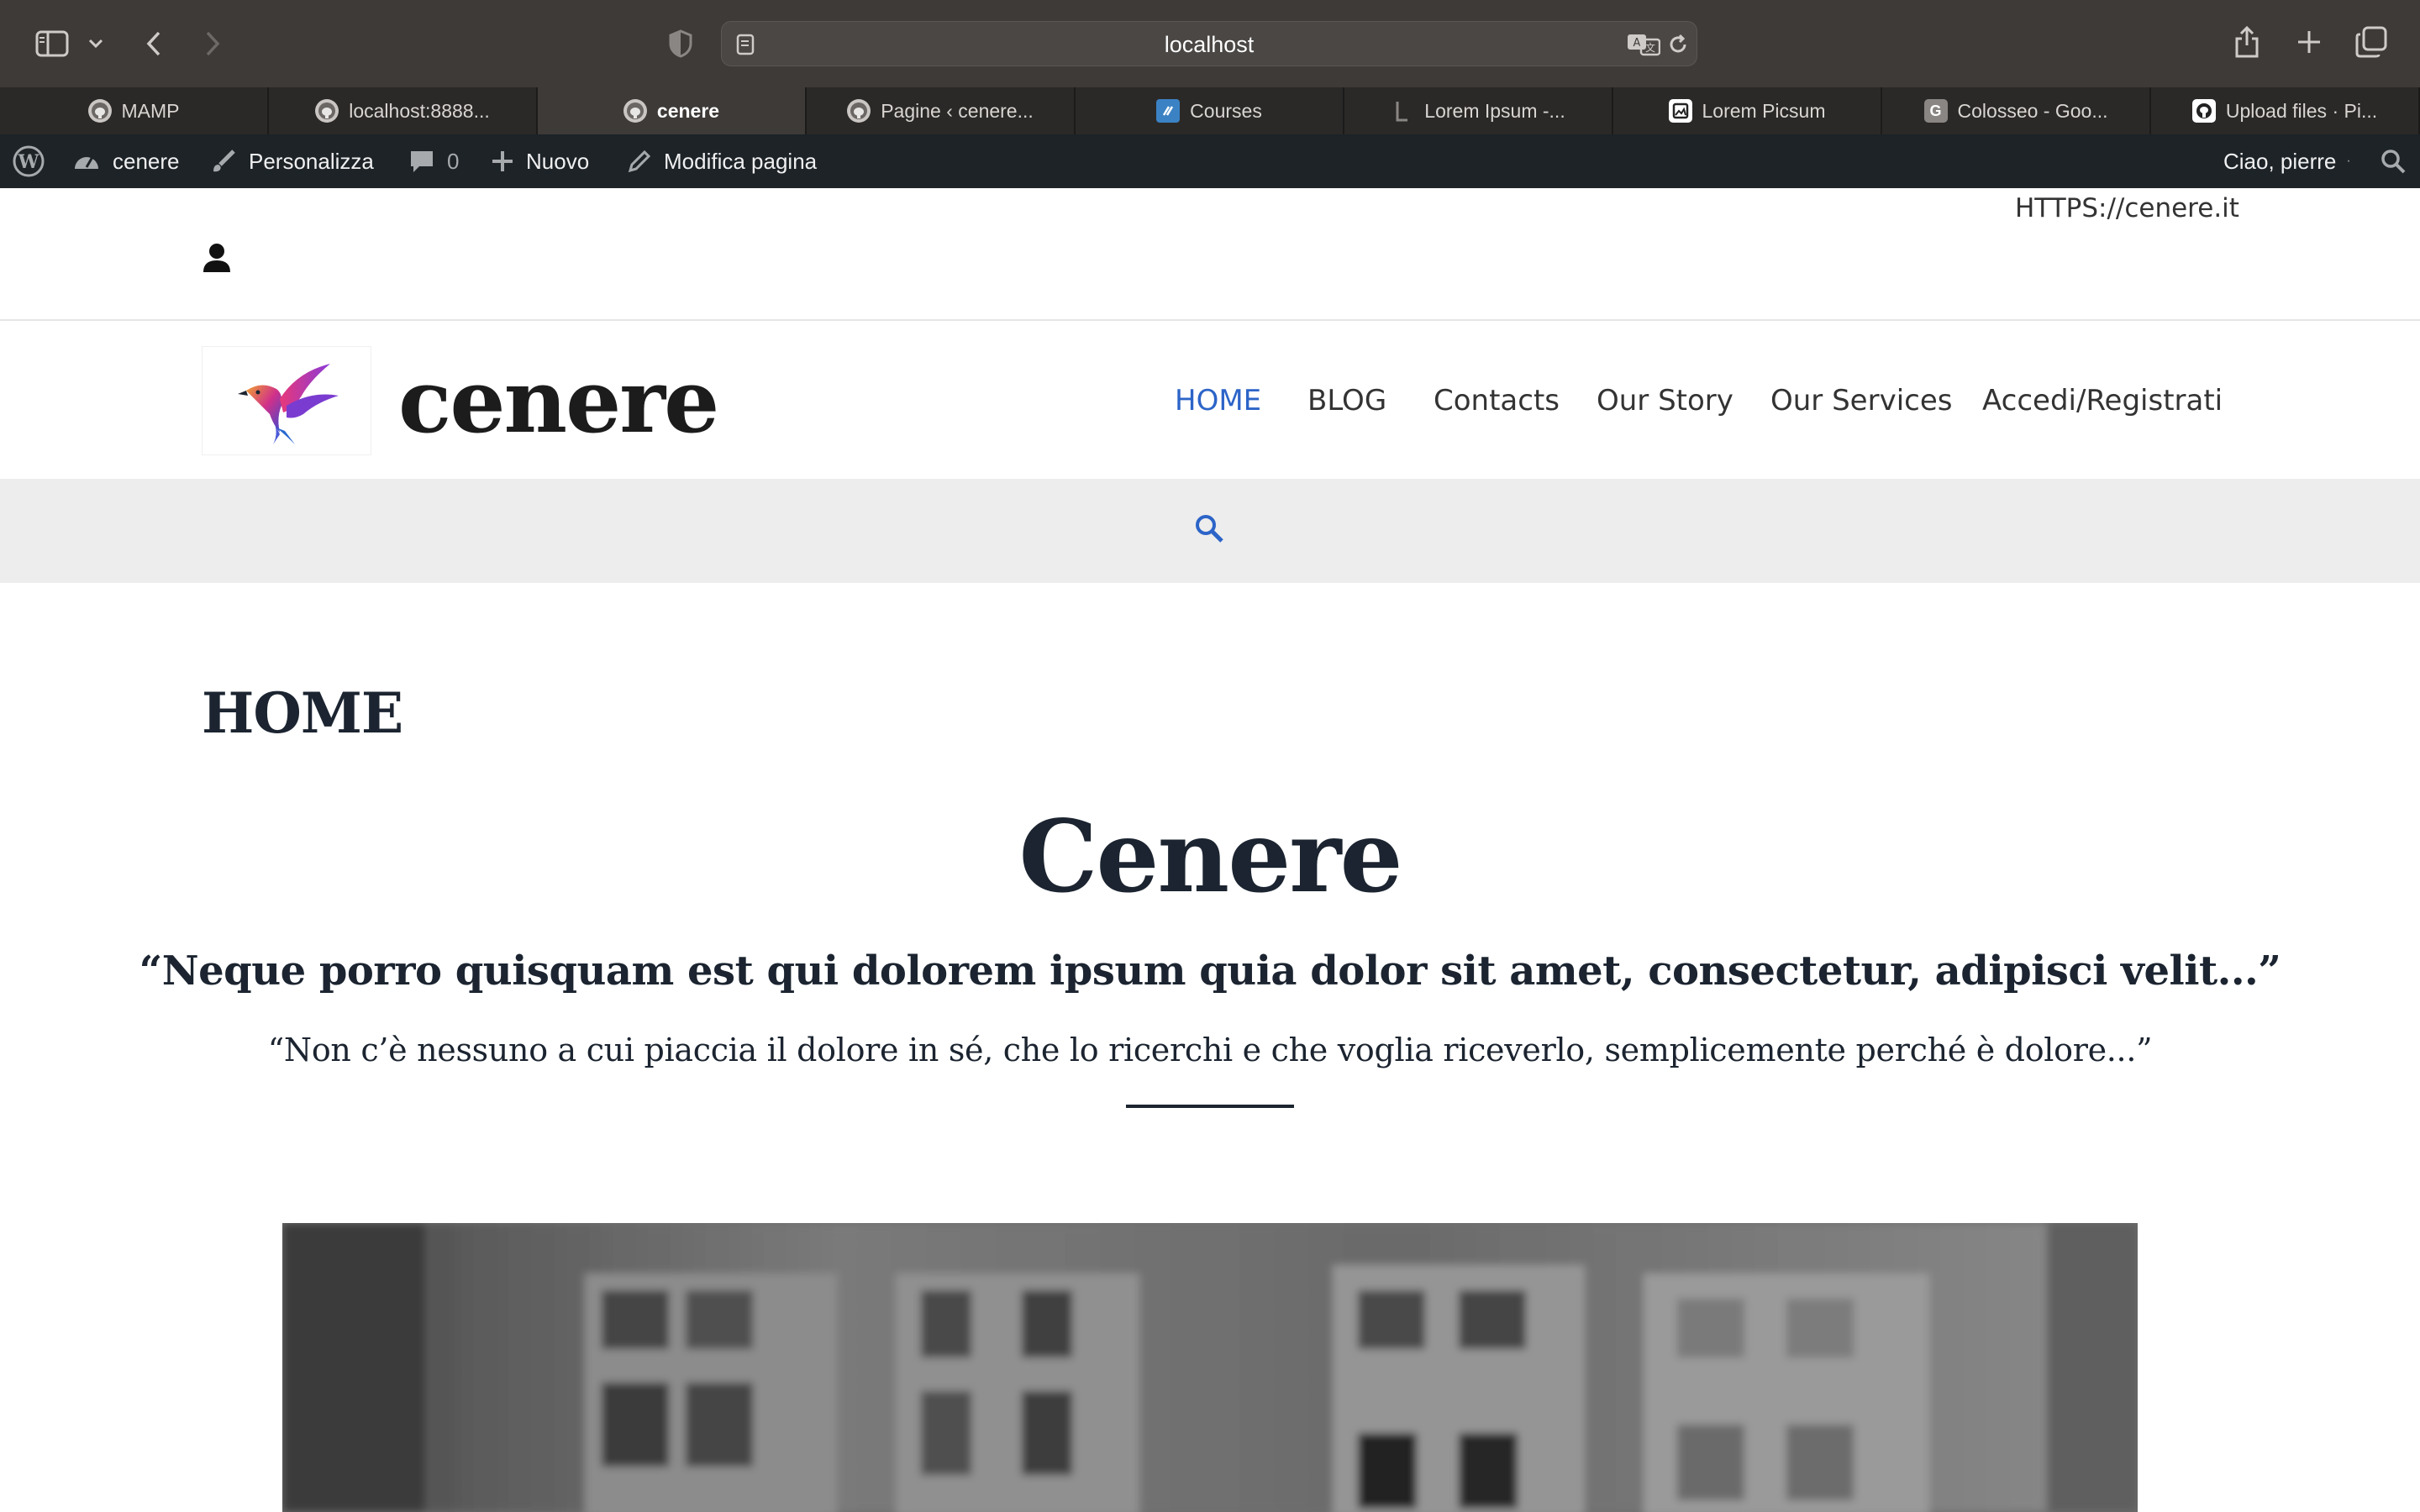 The image size is (2420, 1512). Describe the element at coordinates (1644, 44) in the screenshot. I see `translate-icon: A文` at that location.